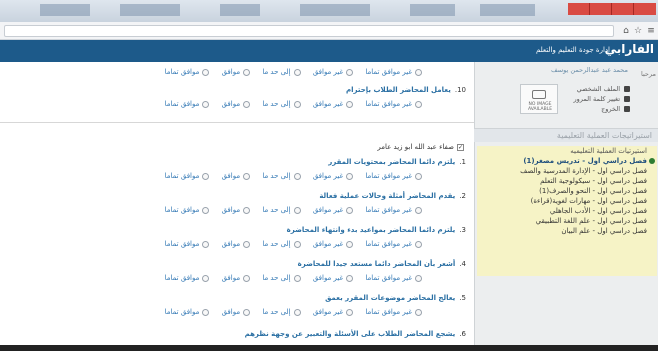 This screenshot has height=351, width=658. Describe the element at coordinates (651, 31) in the screenshot. I see `menu-icon: ≡` at that location.